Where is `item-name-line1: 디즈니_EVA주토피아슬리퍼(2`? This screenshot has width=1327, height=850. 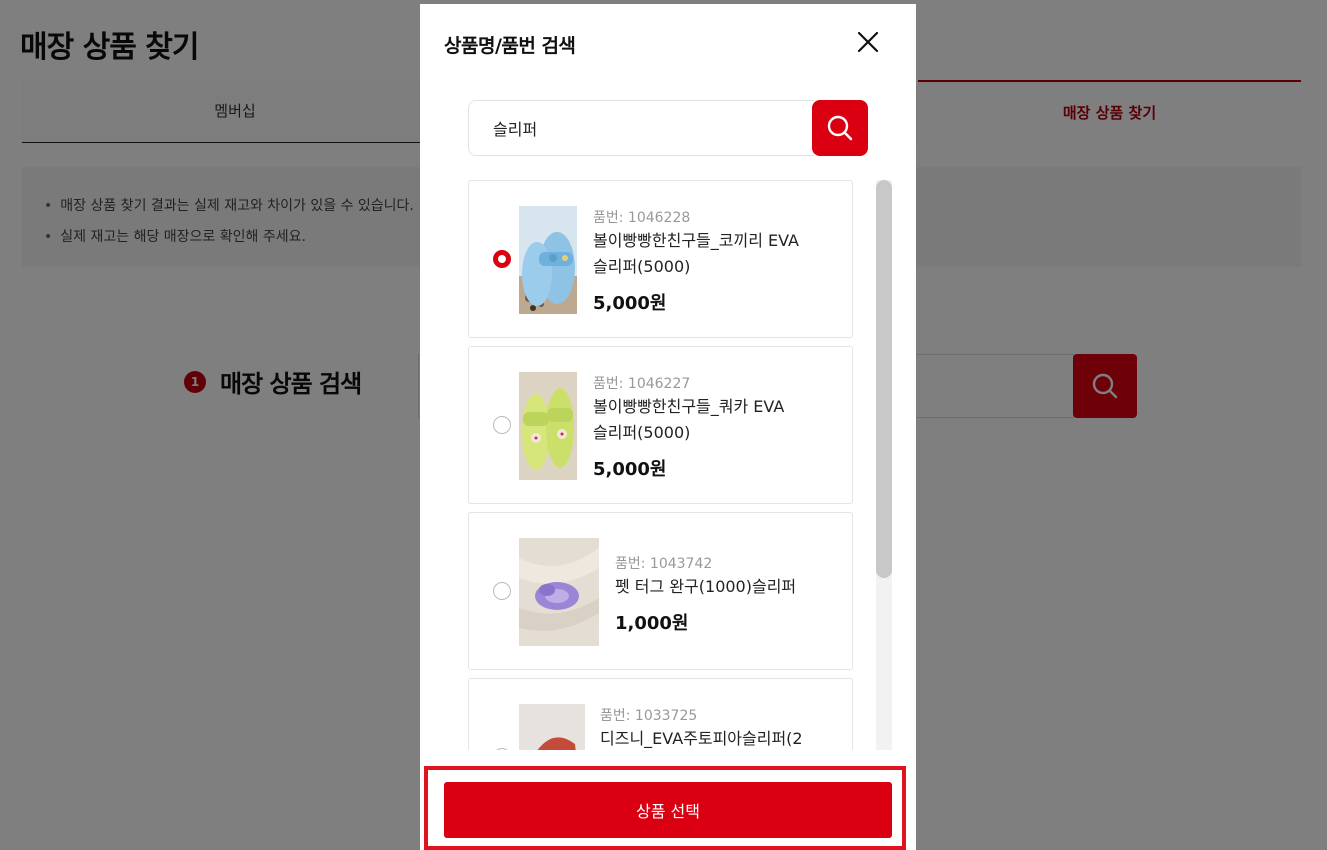 item-name-line1: 디즈니_EVA주토피아슬리퍼(2 is located at coordinates (701, 738).